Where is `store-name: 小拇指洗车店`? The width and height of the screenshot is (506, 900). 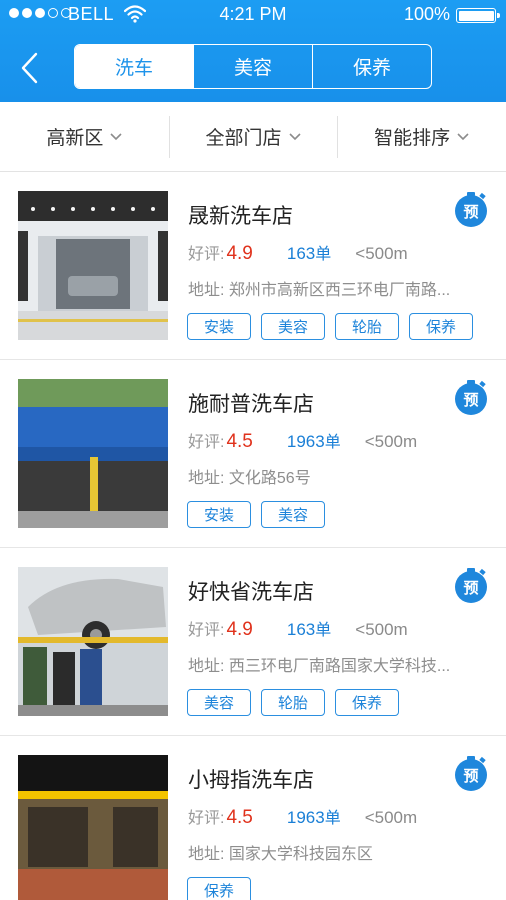 store-name: 小拇指洗车店 is located at coordinates (251, 780).